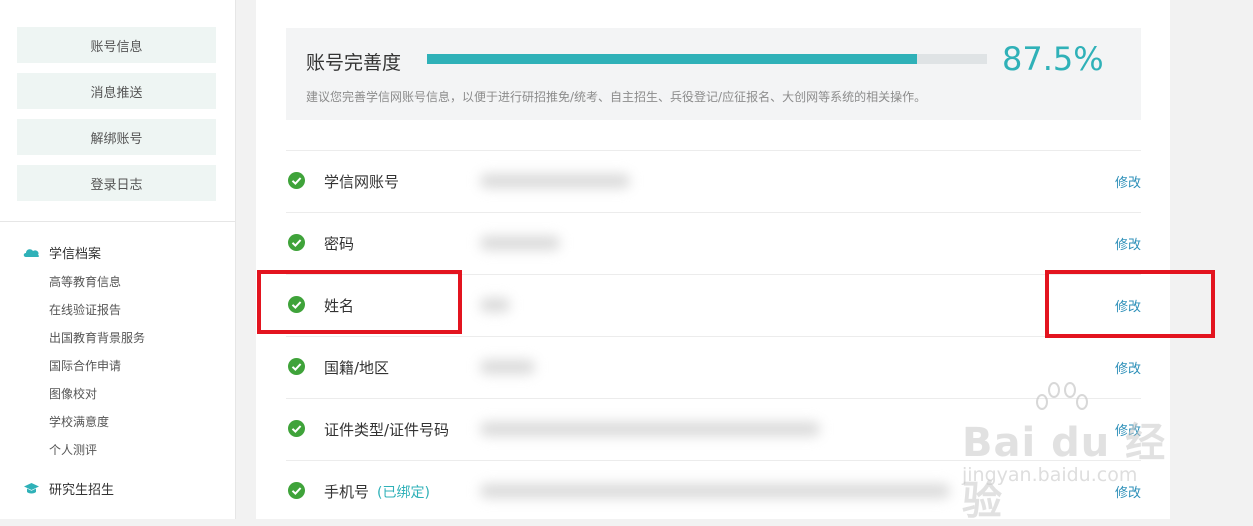 Image resolution: width=1253 pixels, height=526 pixels. Describe the element at coordinates (713, 243) in the screenshot. I see `info-row-password: 密码 修改` at that location.